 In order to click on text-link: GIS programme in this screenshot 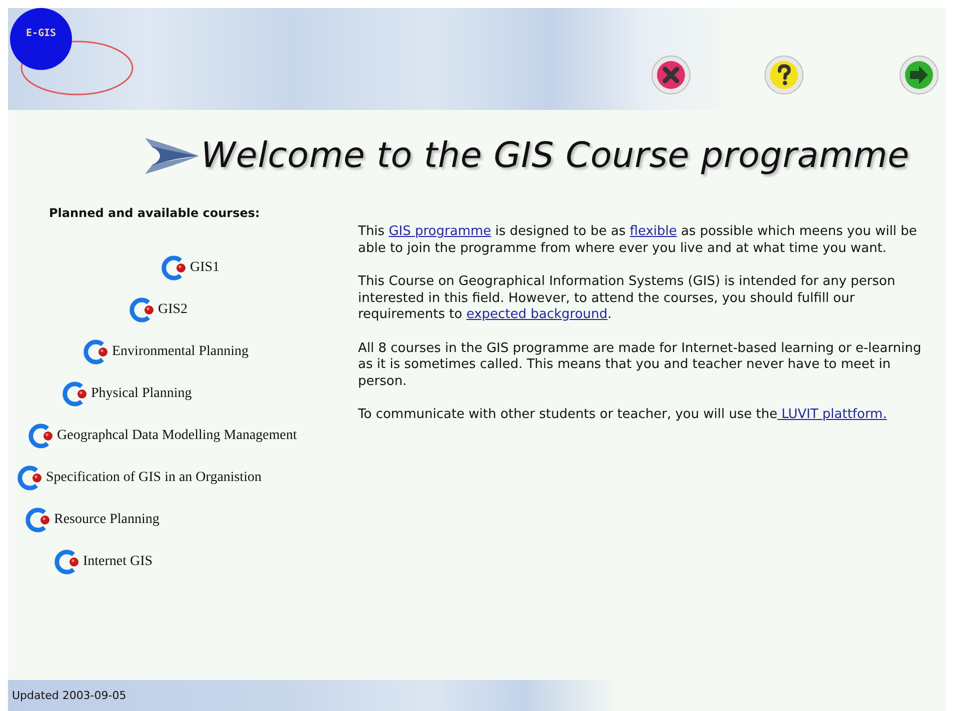, I will do `click(440, 231)`.